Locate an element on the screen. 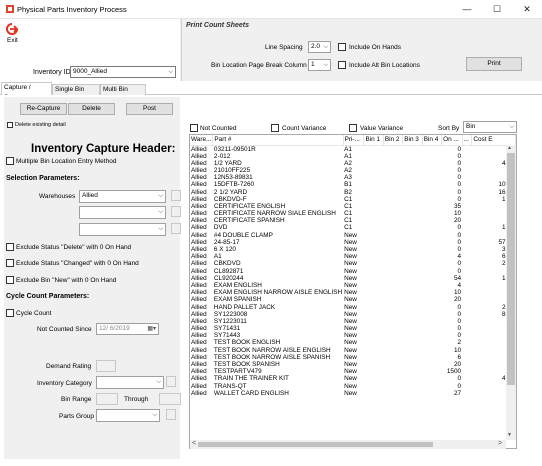  parts-group-extra-button is located at coordinates (171, 414).